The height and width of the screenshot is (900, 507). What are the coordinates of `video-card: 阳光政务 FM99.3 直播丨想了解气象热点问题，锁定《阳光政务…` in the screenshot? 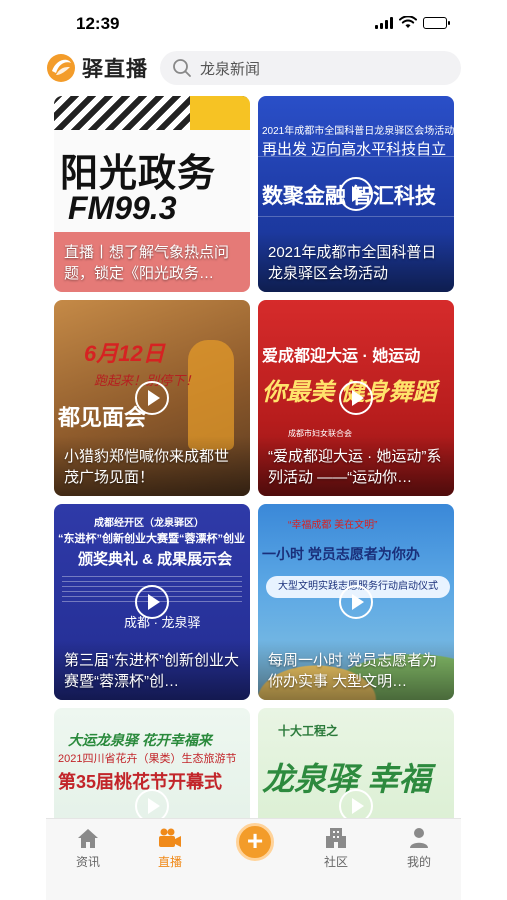 It's located at (152, 194).